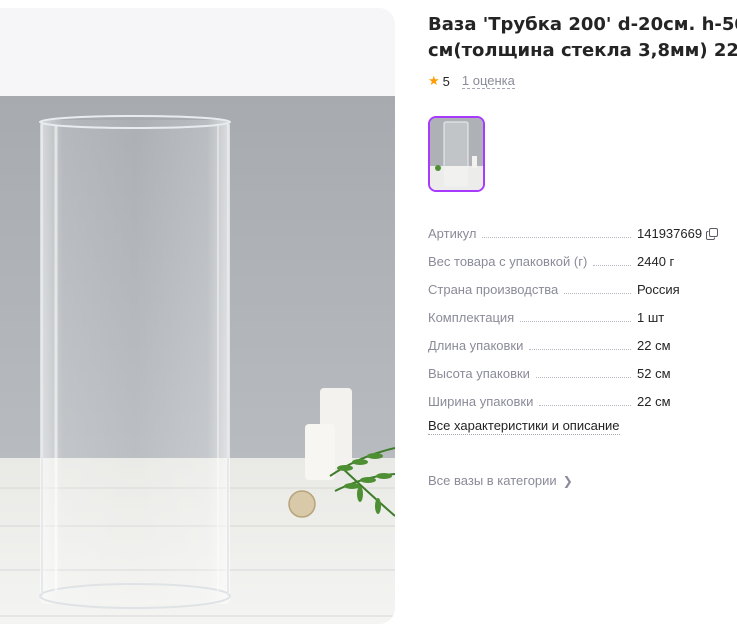 This screenshot has height=628, width=737. What do you see at coordinates (670, 233) in the screenshot?
I see `article-number: 141937669` at bounding box center [670, 233].